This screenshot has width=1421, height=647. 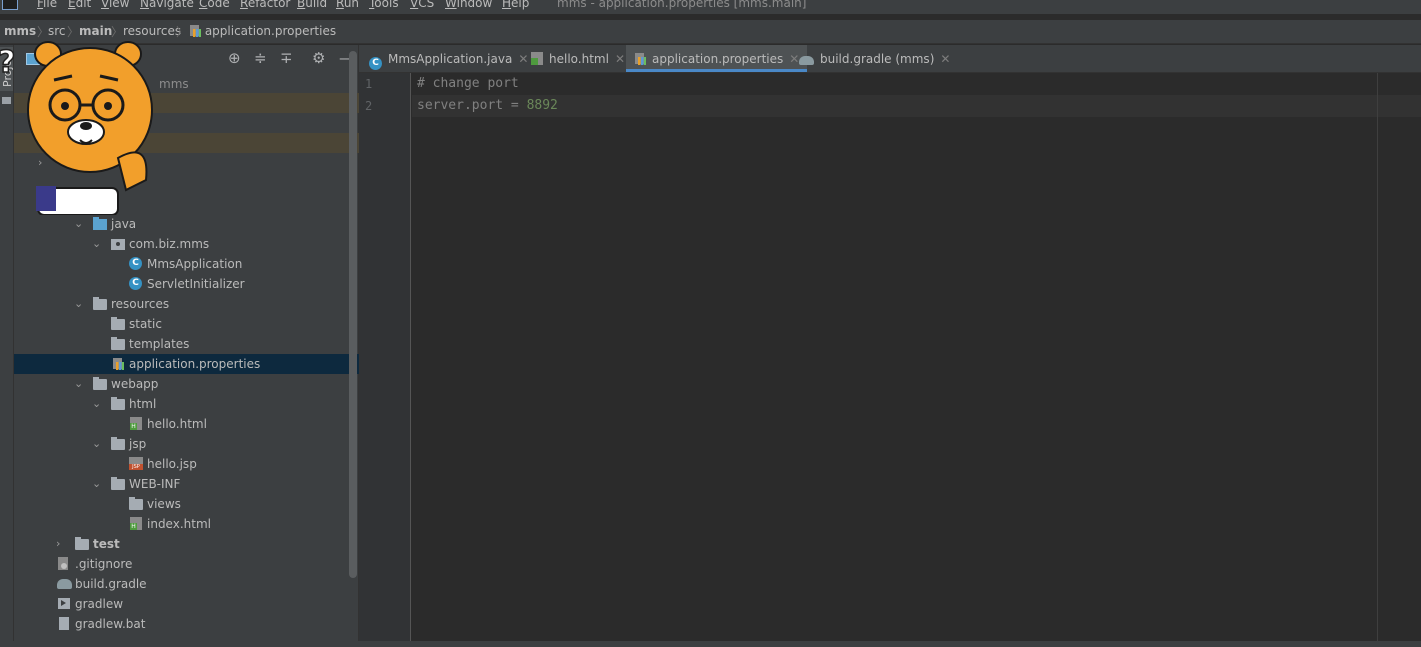 I want to click on tab-hello-html: hello.html ✕, so click(x=578, y=58).